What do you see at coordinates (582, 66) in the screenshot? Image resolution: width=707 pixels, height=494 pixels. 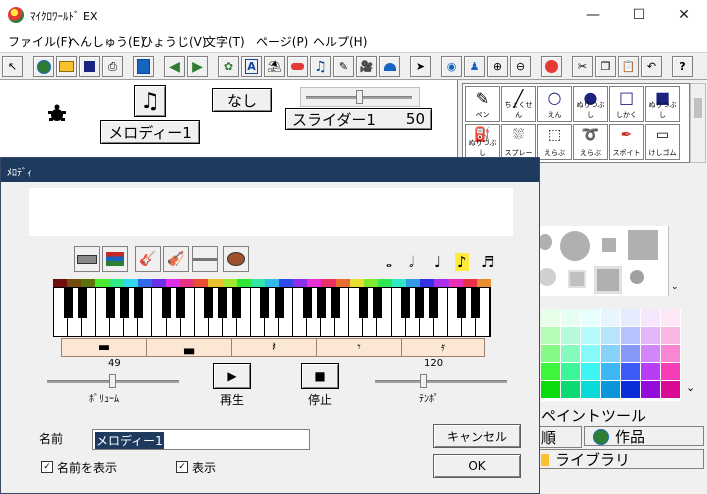 I see `cut-icon: ✂` at bounding box center [582, 66].